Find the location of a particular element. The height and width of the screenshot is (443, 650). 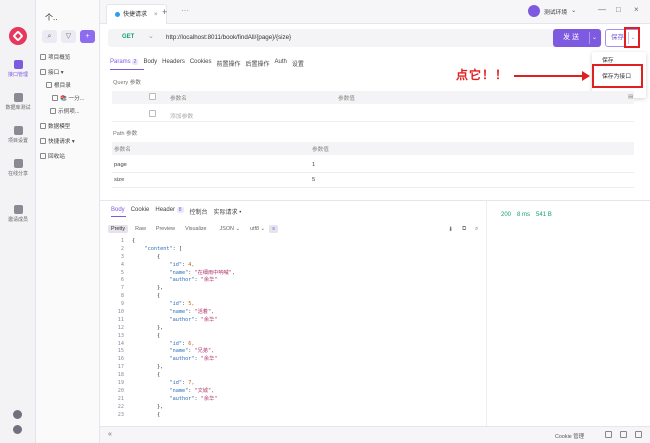

tab-headers: Headers is located at coordinates (173, 63).